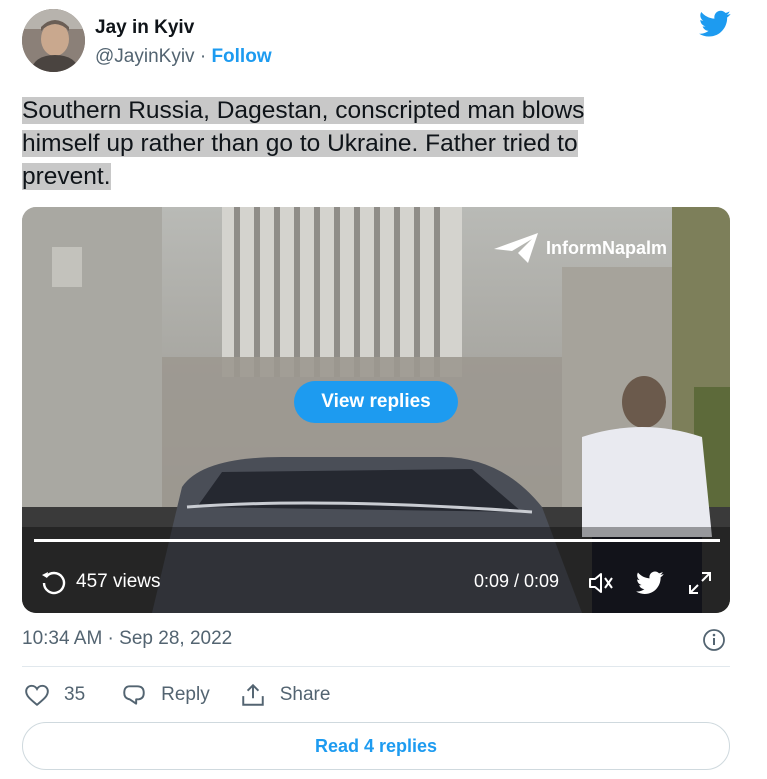 The width and height of the screenshot is (767, 779). What do you see at coordinates (134, 695) in the screenshot?
I see `reply-icon` at bounding box center [134, 695].